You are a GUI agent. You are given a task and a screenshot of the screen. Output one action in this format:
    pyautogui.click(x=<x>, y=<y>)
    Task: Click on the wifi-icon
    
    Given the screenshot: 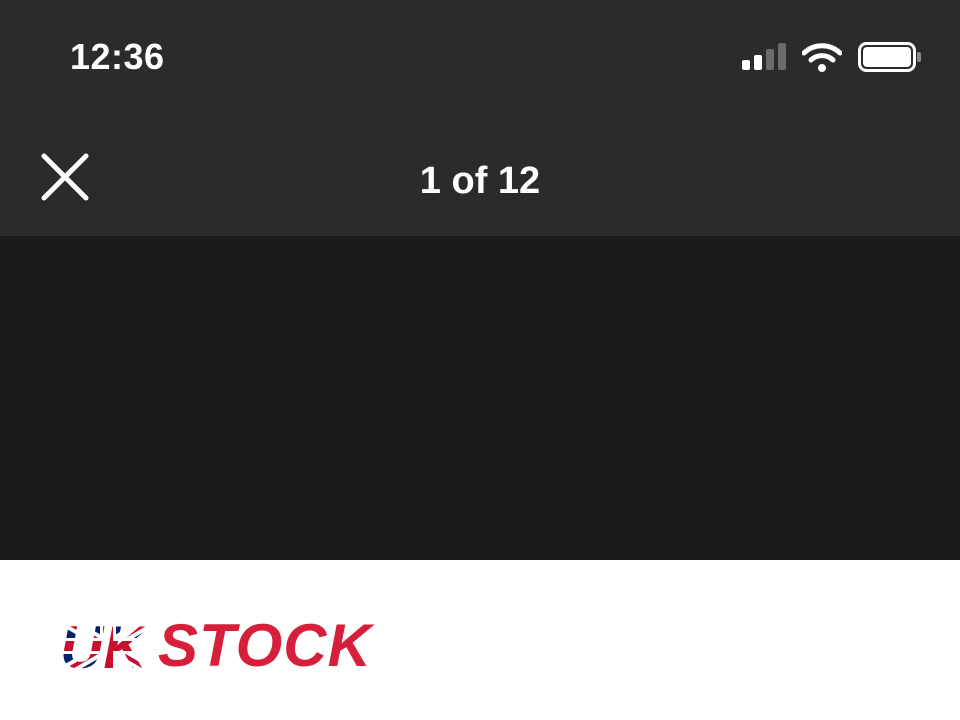 What is the action you would take?
    pyautogui.click(x=822, y=57)
    